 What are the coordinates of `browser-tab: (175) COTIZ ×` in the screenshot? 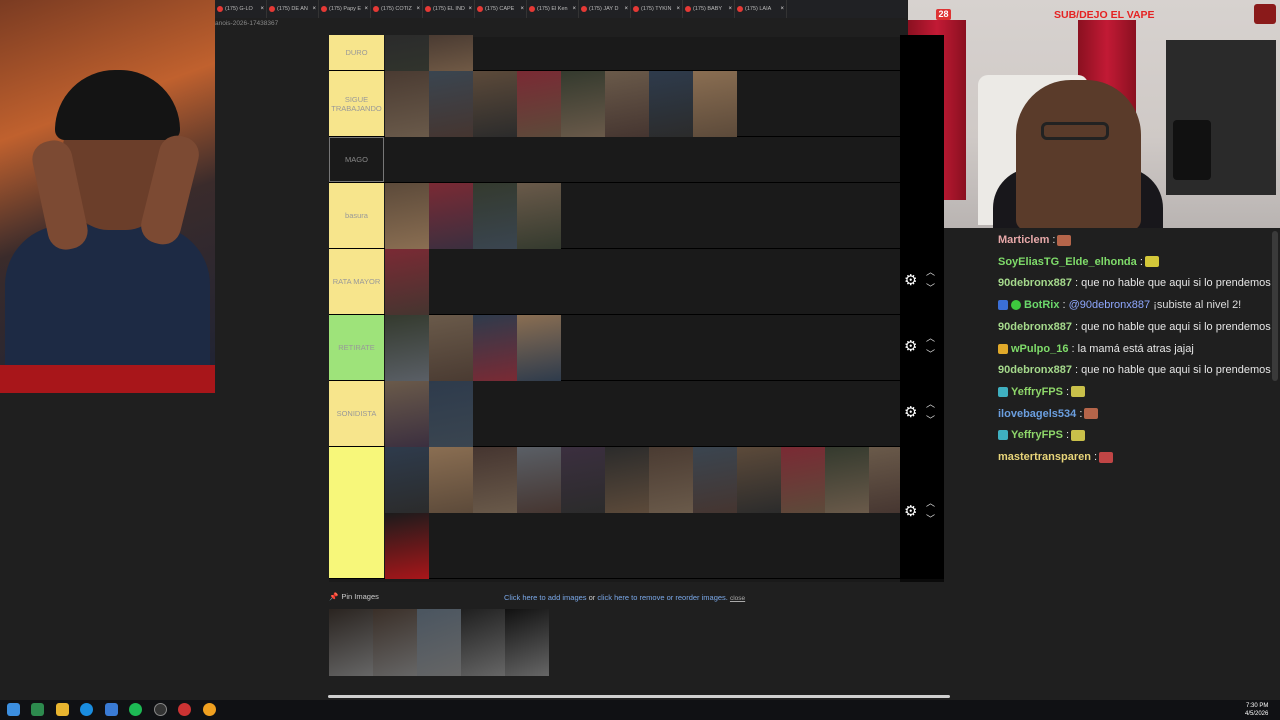 It's located at (397, 9).